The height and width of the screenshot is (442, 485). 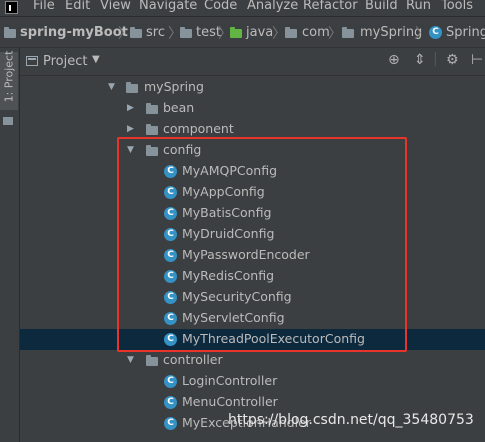 What do you see at coordinates (233, 317) in the screenshot?
I see `tree-node-label: MyServletConfig` at bounding box center [233, 317].